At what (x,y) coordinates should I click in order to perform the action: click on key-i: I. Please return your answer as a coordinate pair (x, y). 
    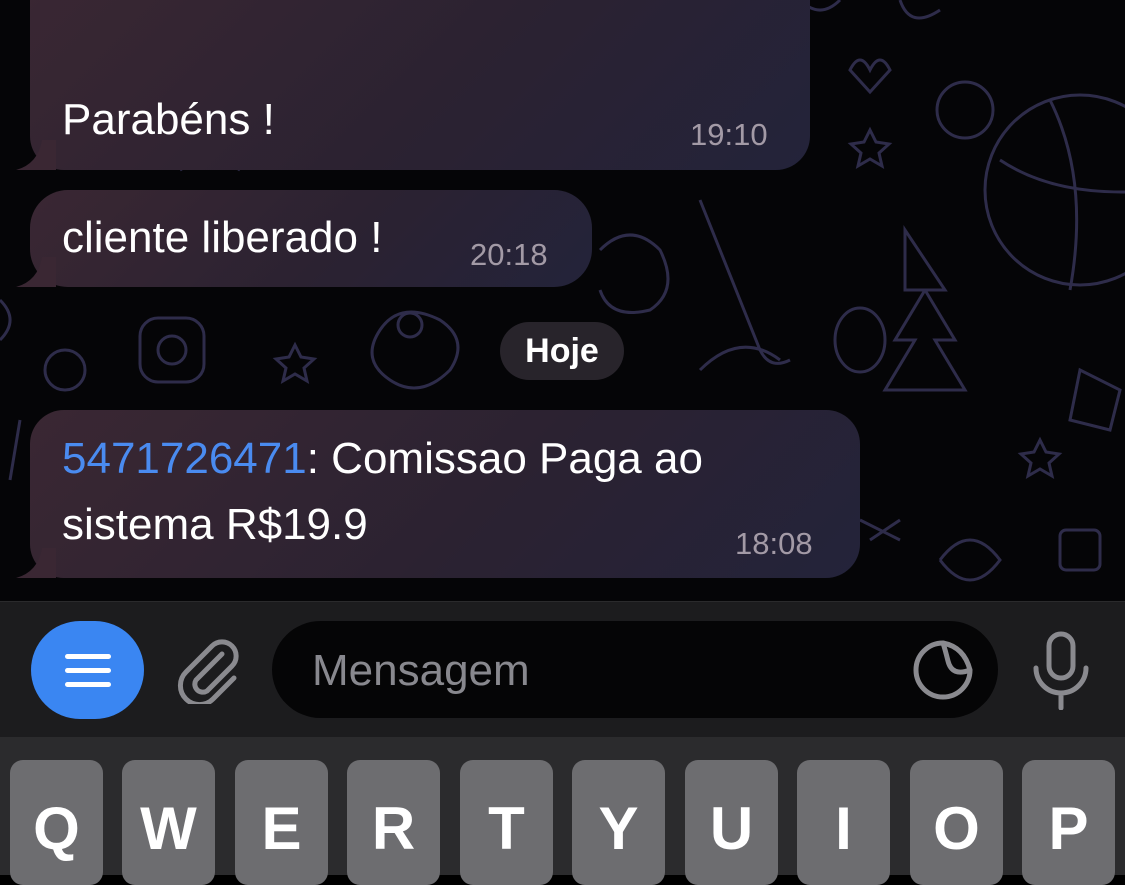
    Looking at the image, I should click on (843, 822).